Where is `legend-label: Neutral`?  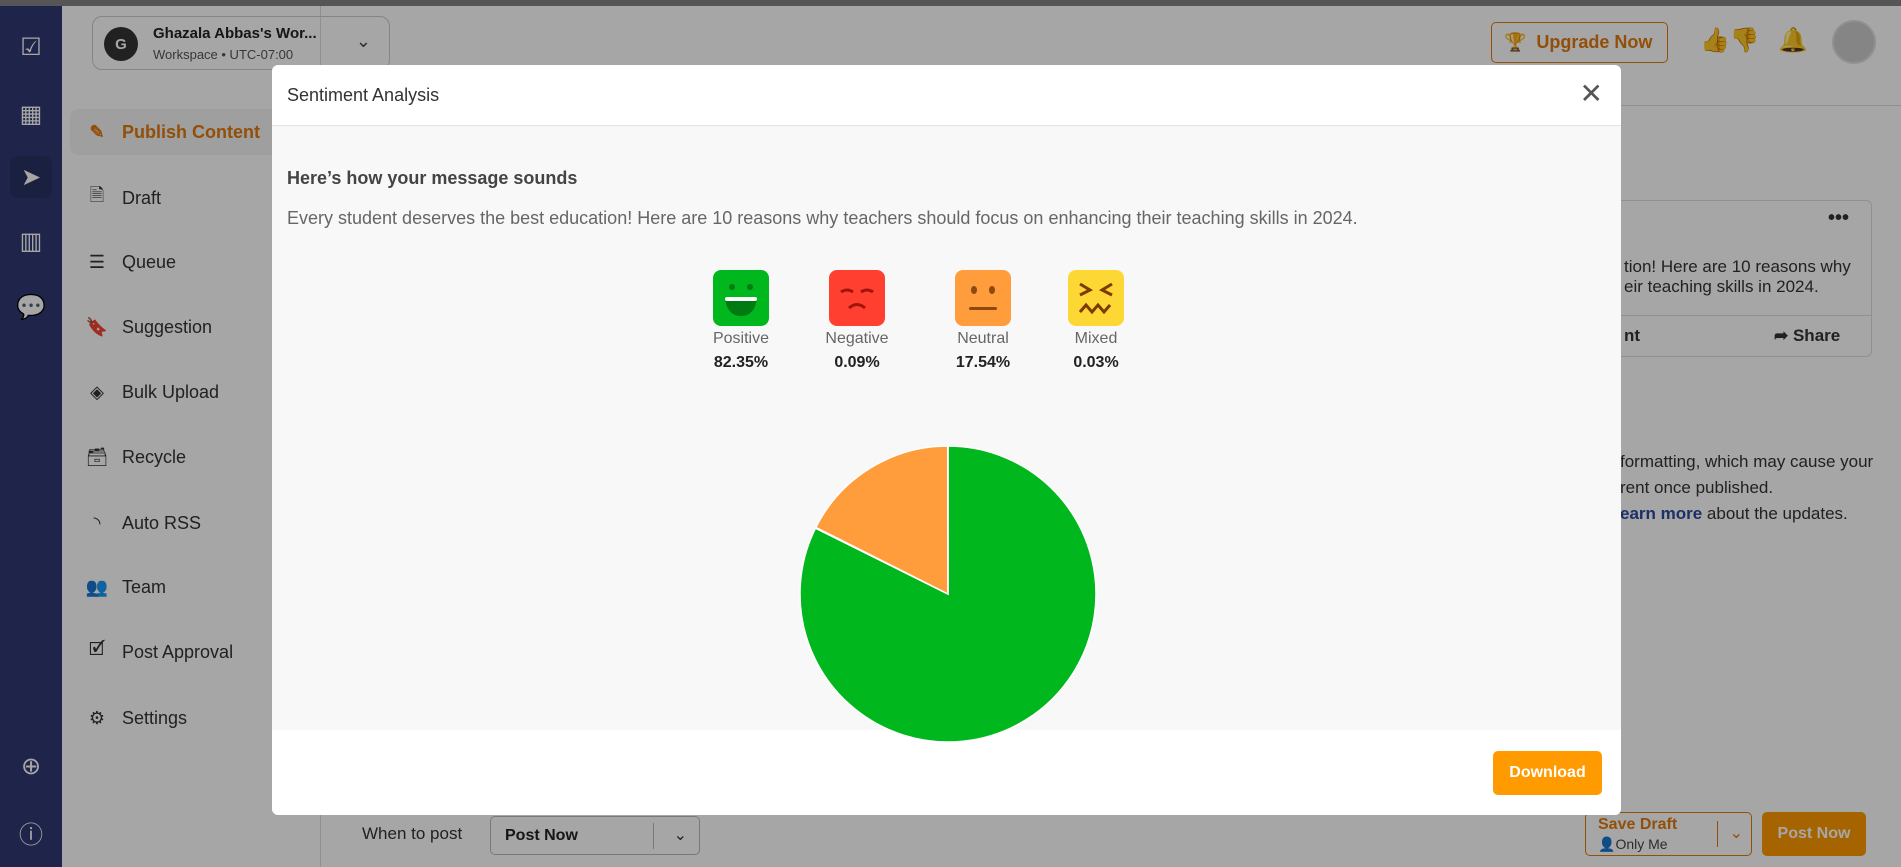
legend-label: Neutral is located at coordinates (983, 338).